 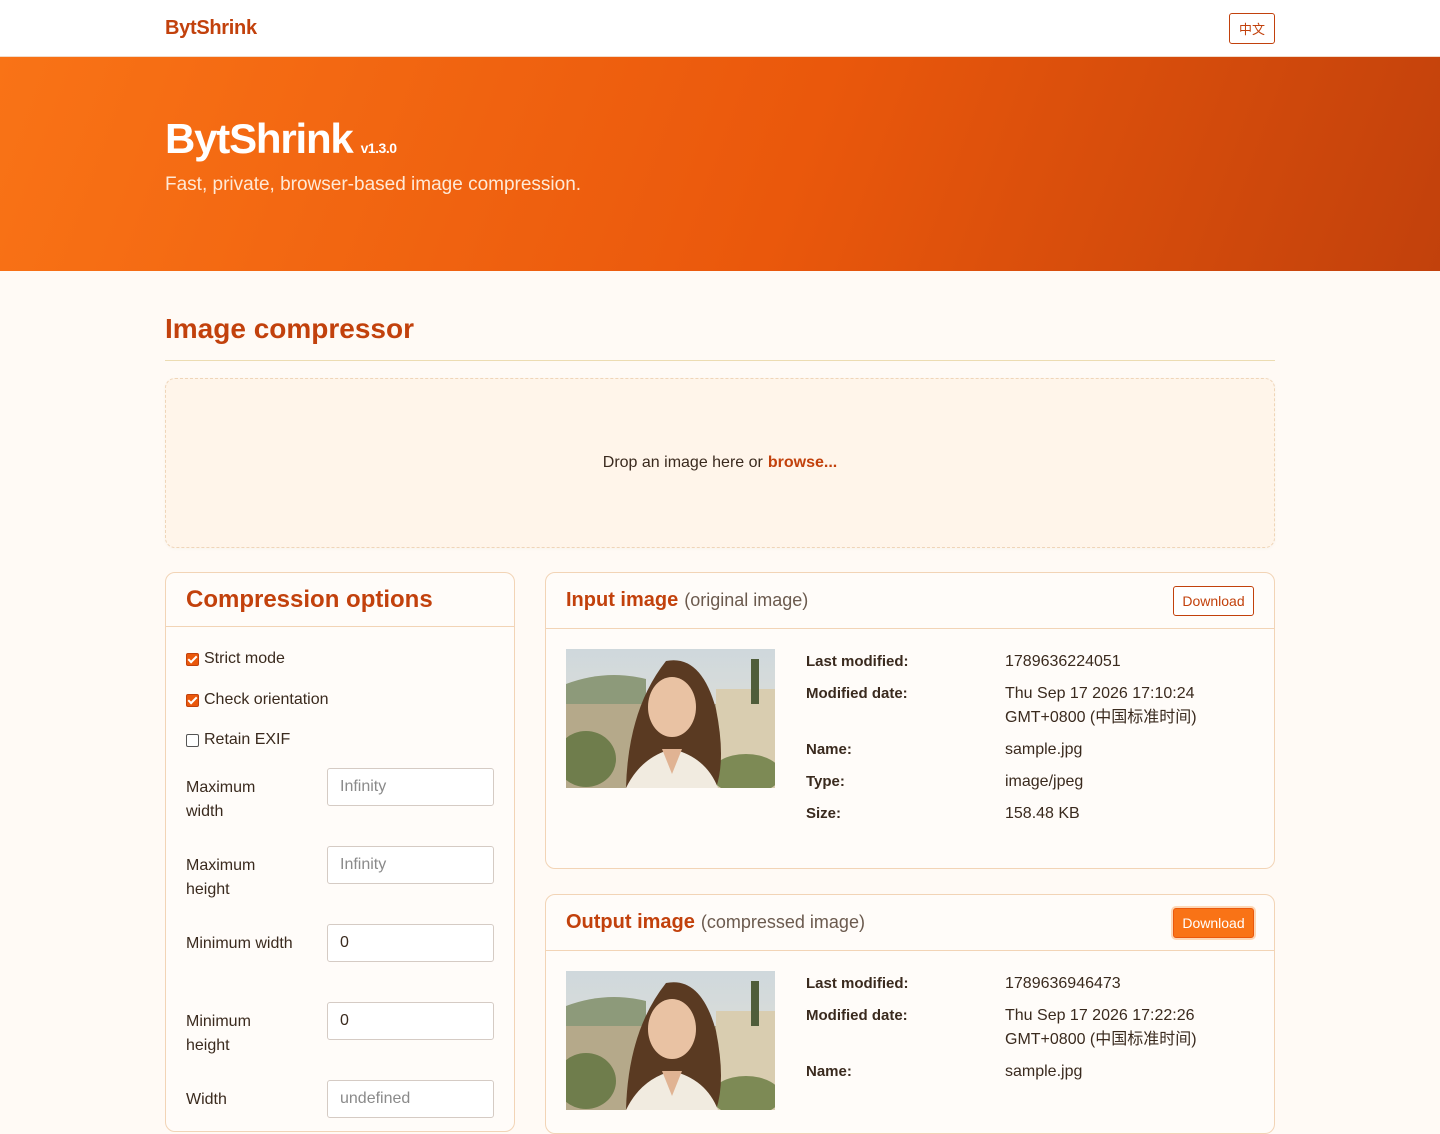 What do you see at coordinates (247, 739) in the screenshot?
I see `retain-exif-label: Retain EXIF` at bounding box center [247, 739].